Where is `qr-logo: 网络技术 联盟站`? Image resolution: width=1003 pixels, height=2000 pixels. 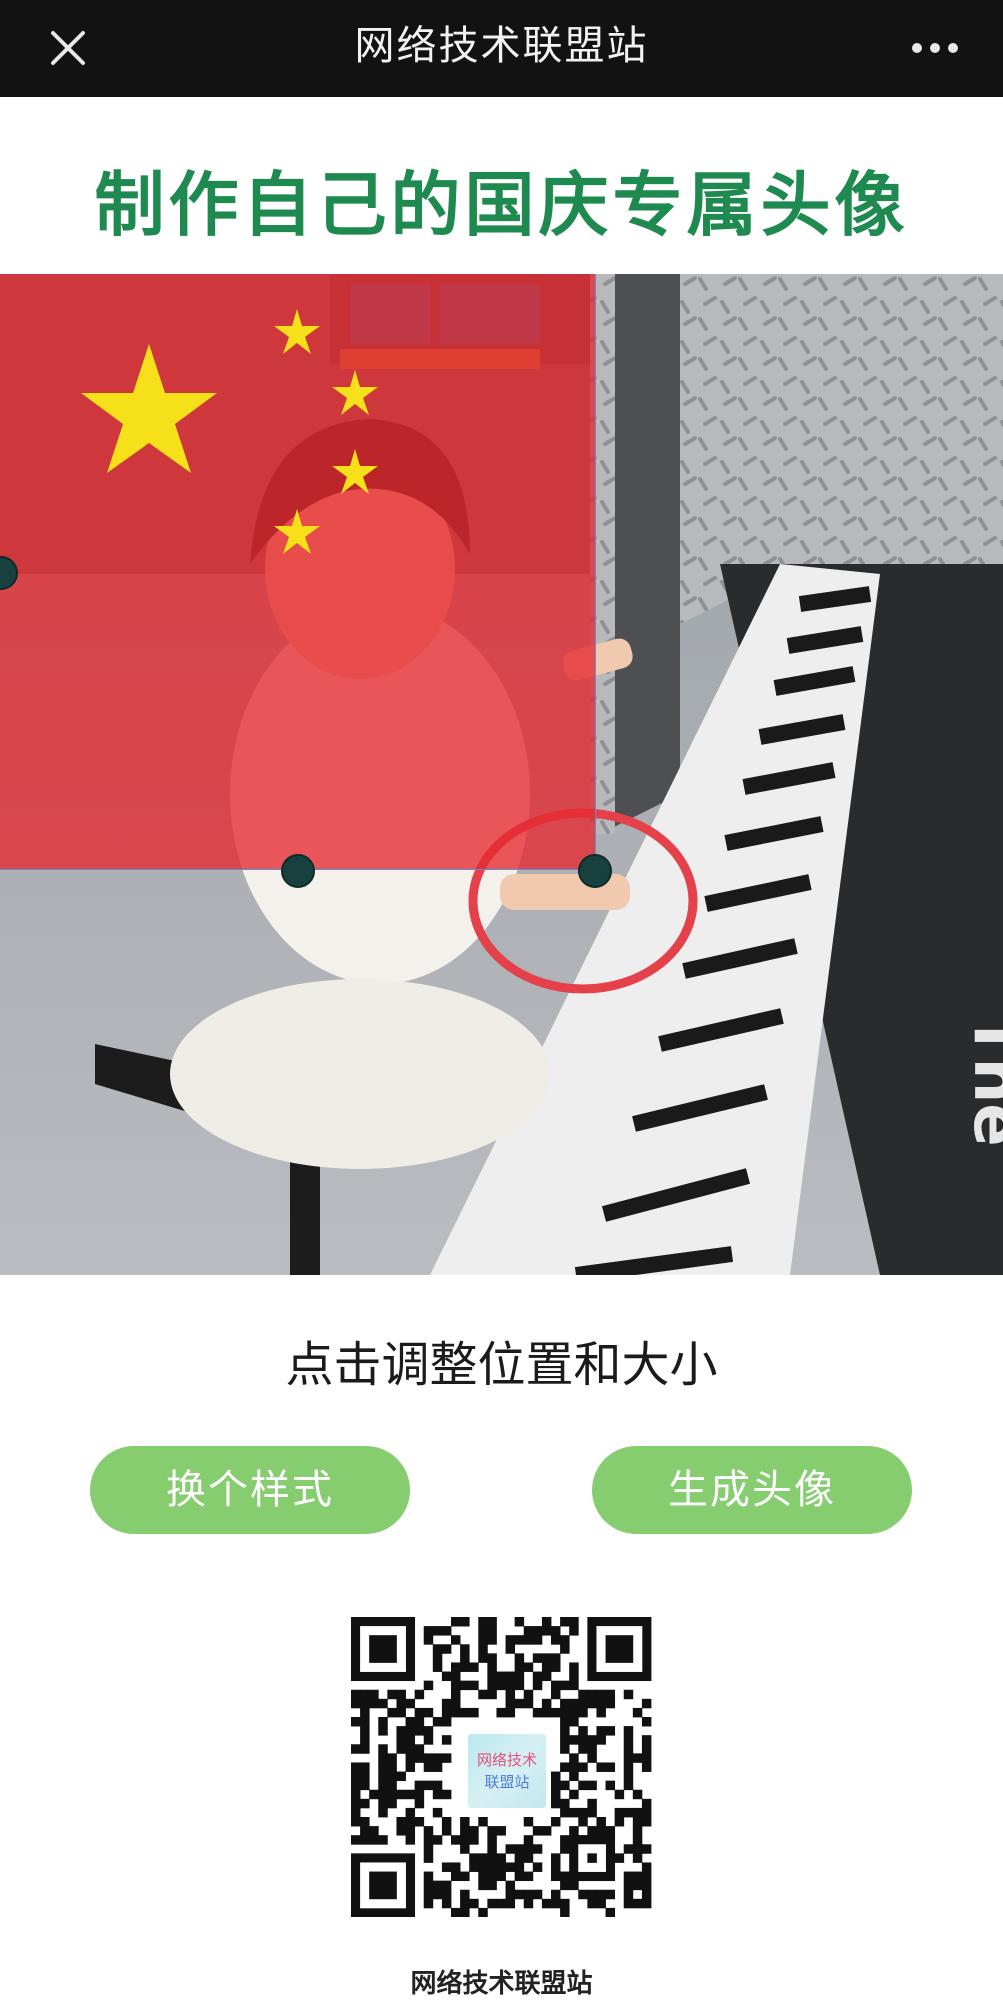
qr-logo: 网络技术 联盟站 is located at coordinates (507, 1771).